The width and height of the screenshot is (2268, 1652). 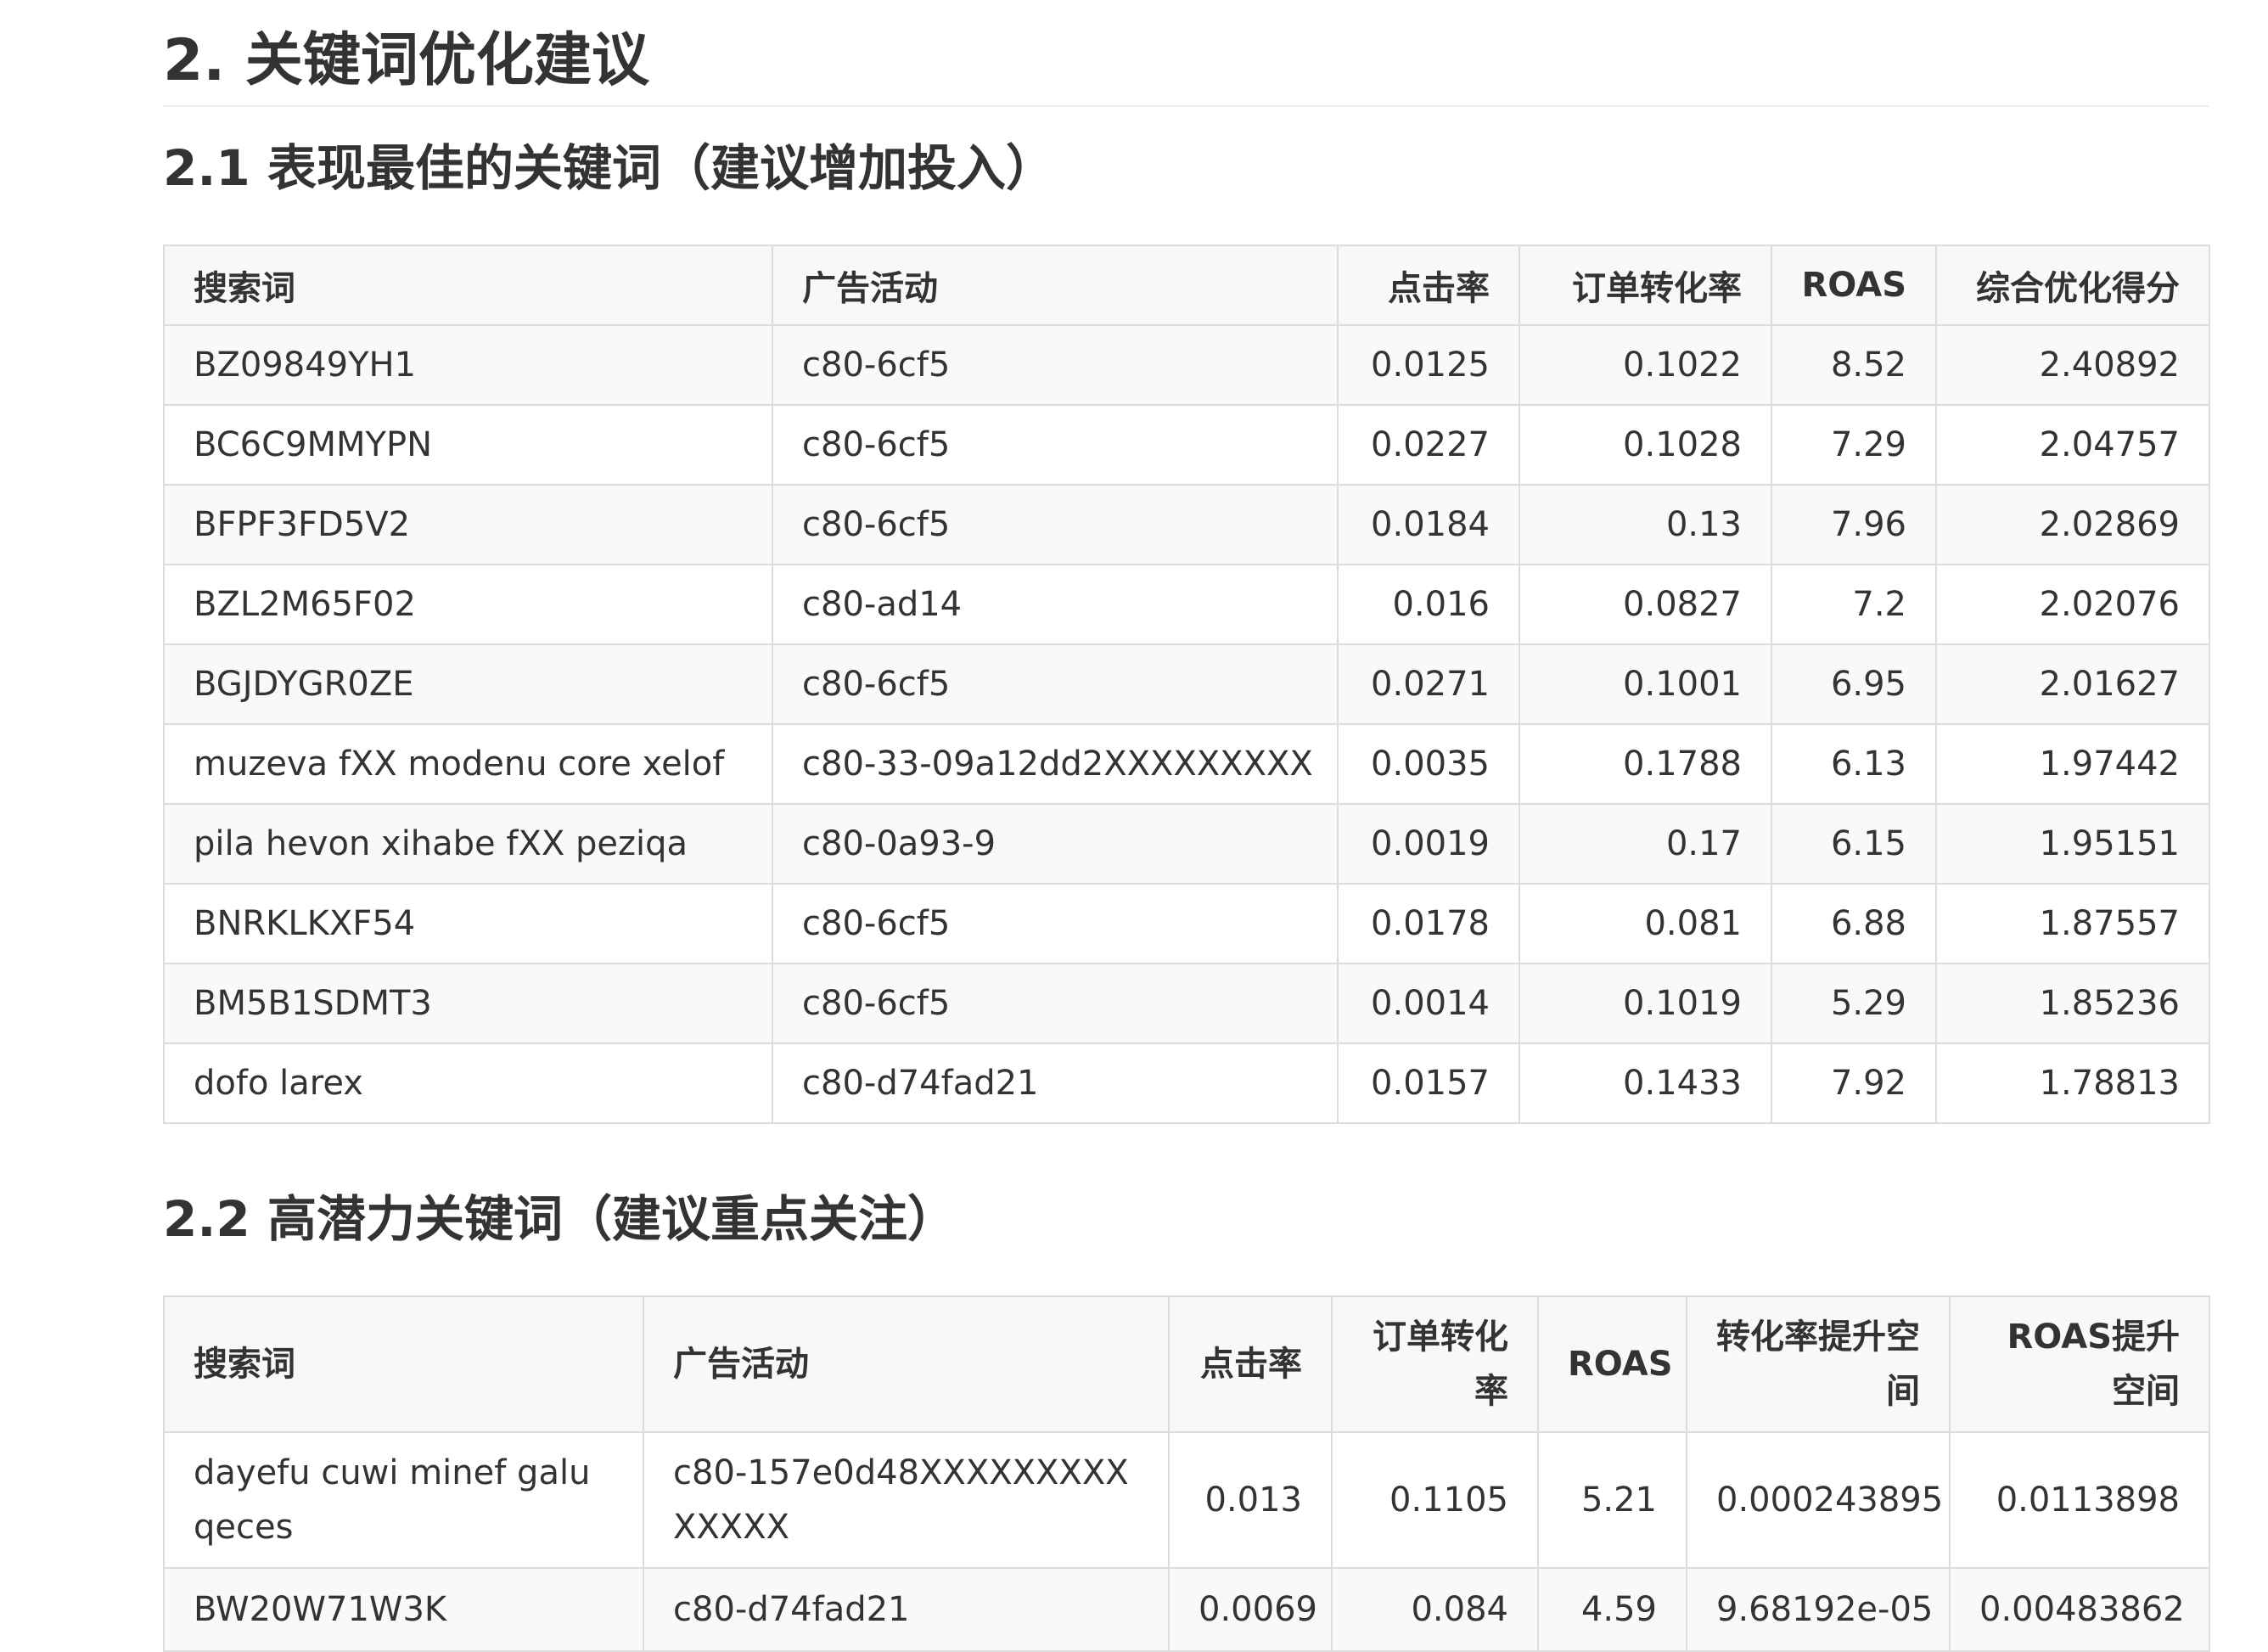 I want to click on cell-search-term: pila hevon xihabe fXX peziqa, so click(x=468, y=844).